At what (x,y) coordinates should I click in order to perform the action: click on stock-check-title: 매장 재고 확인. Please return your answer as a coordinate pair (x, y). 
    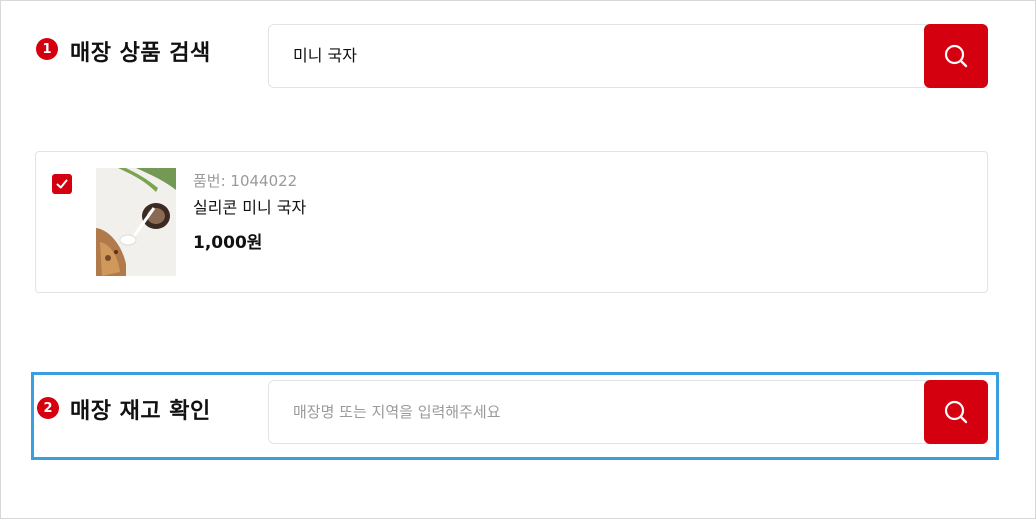
    Looking at the image, I should click on (140, 411).